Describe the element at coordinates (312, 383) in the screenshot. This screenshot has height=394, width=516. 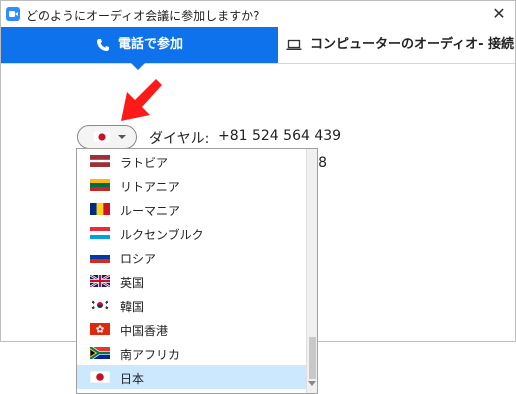
I see `scroll-down-arrow-icon` at that location.